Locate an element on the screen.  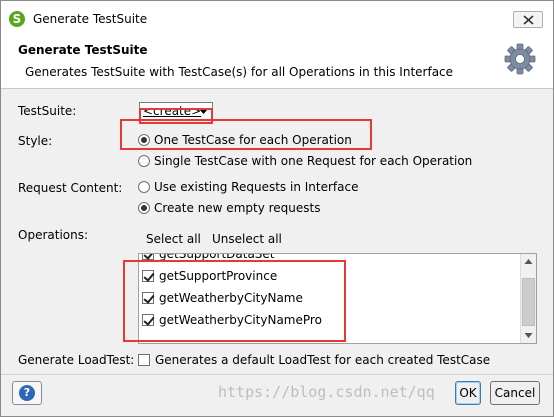
select-all-link: Select all is located at coordinates (173, 239).